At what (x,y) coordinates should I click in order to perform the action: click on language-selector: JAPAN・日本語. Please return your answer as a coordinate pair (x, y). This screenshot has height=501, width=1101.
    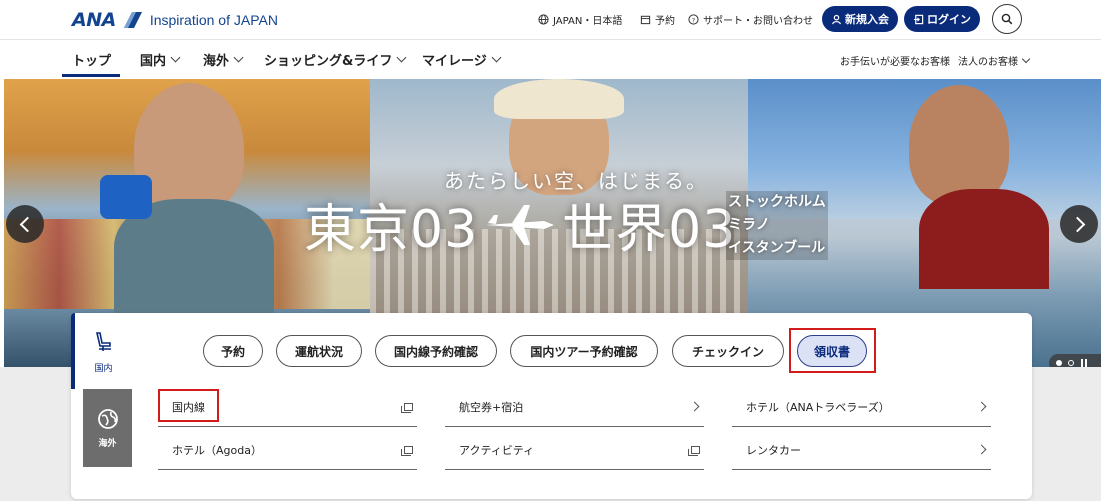
    Looking at the image, I should click on (580, 19).